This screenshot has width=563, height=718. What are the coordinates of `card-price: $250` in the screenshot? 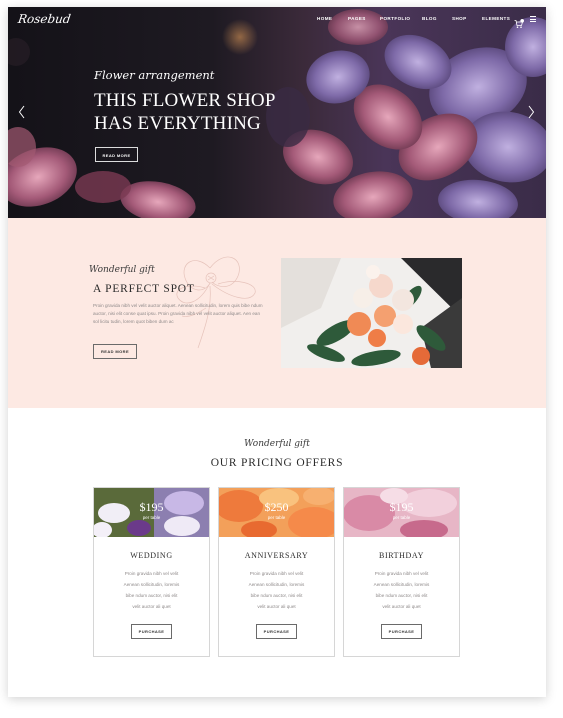 It's located at (276, 507).